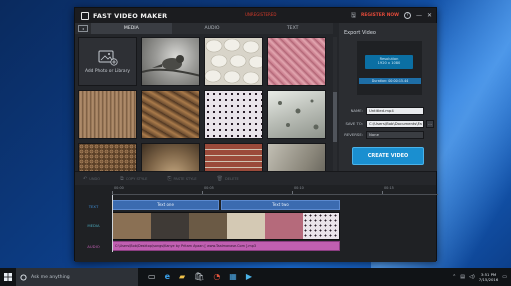  What do you see at coordinates (50, 277) in the screenshot?
I see `search-placeholder: Ask me anything` at bounding box center [50, 277].